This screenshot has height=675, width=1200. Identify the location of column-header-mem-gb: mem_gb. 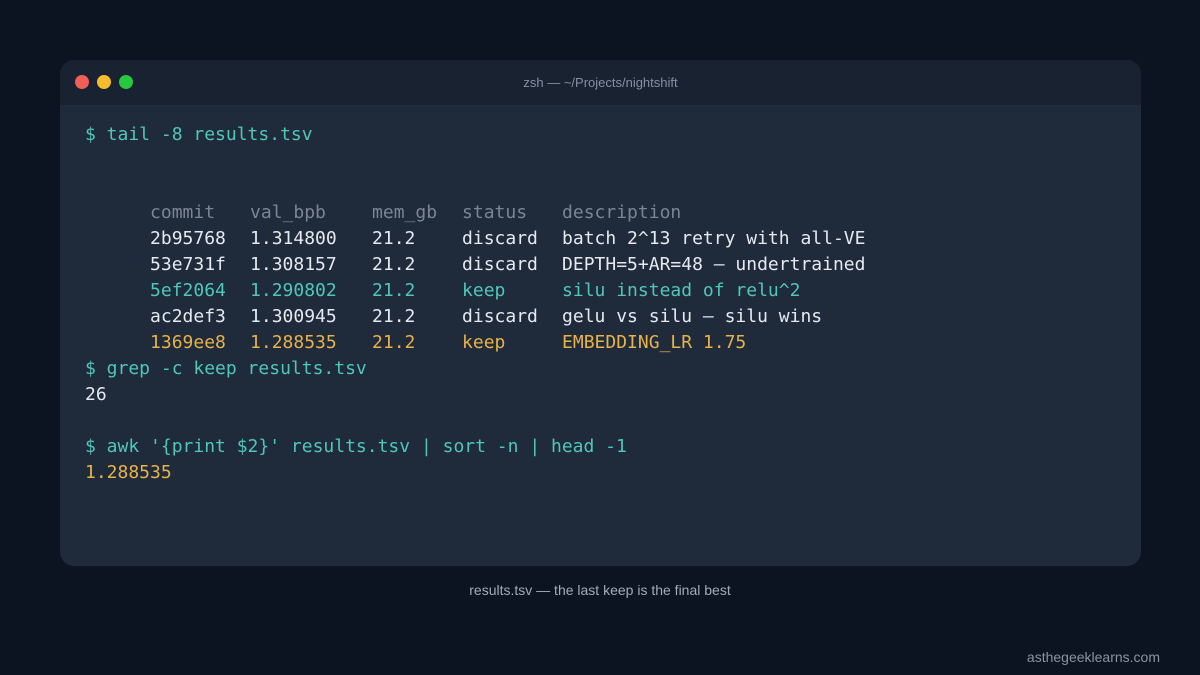
(405, 212).